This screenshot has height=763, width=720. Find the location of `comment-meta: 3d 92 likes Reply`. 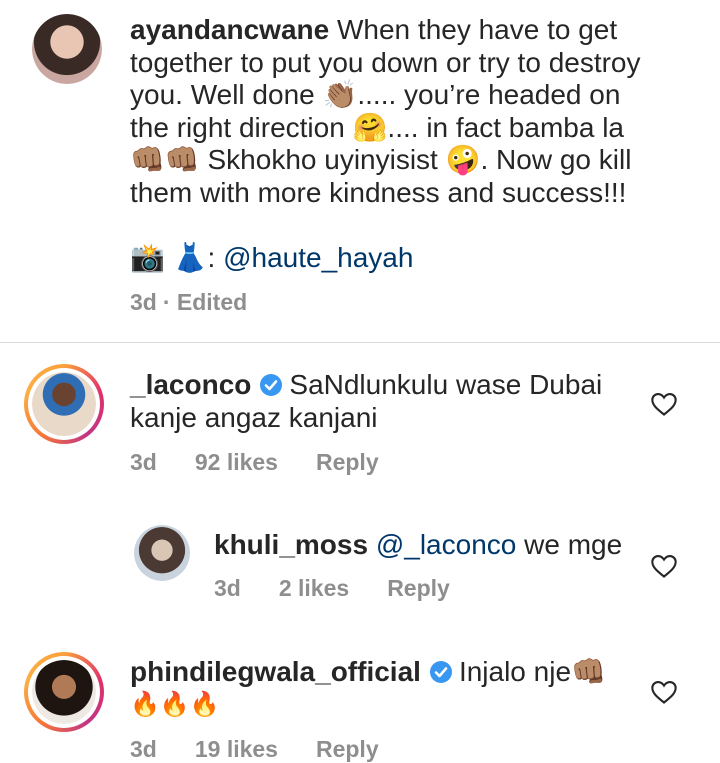

comment-meta: 3d 92 likes Reply is located at coordinates (273, 462).